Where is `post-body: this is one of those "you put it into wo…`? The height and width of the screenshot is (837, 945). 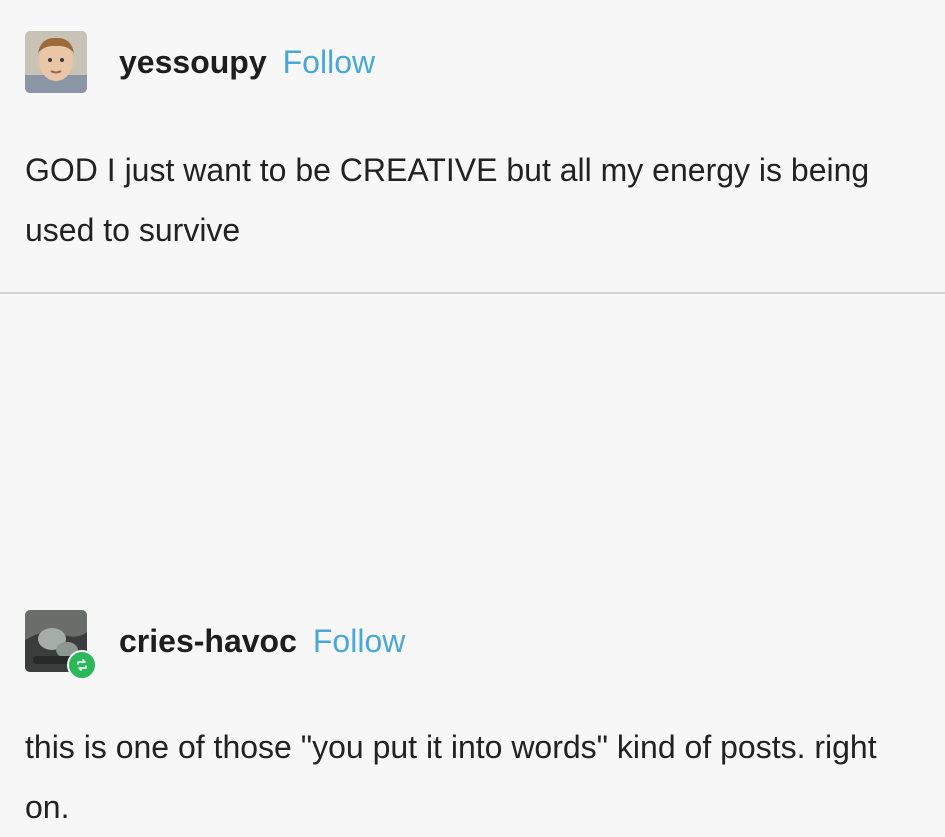 post-body: this is one of those "you put it into wo… is located at coordinates (451, 777).